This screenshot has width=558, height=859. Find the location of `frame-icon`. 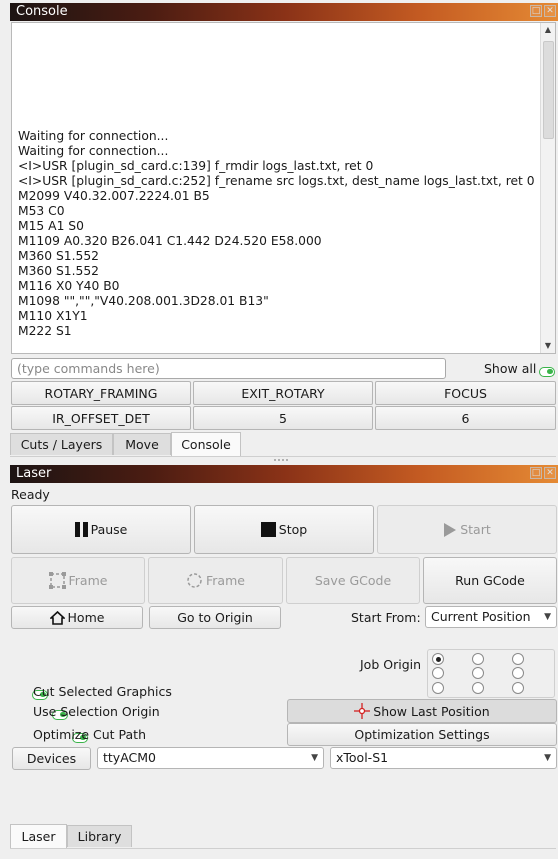

frame-icon is located at coordinates (57, 580).